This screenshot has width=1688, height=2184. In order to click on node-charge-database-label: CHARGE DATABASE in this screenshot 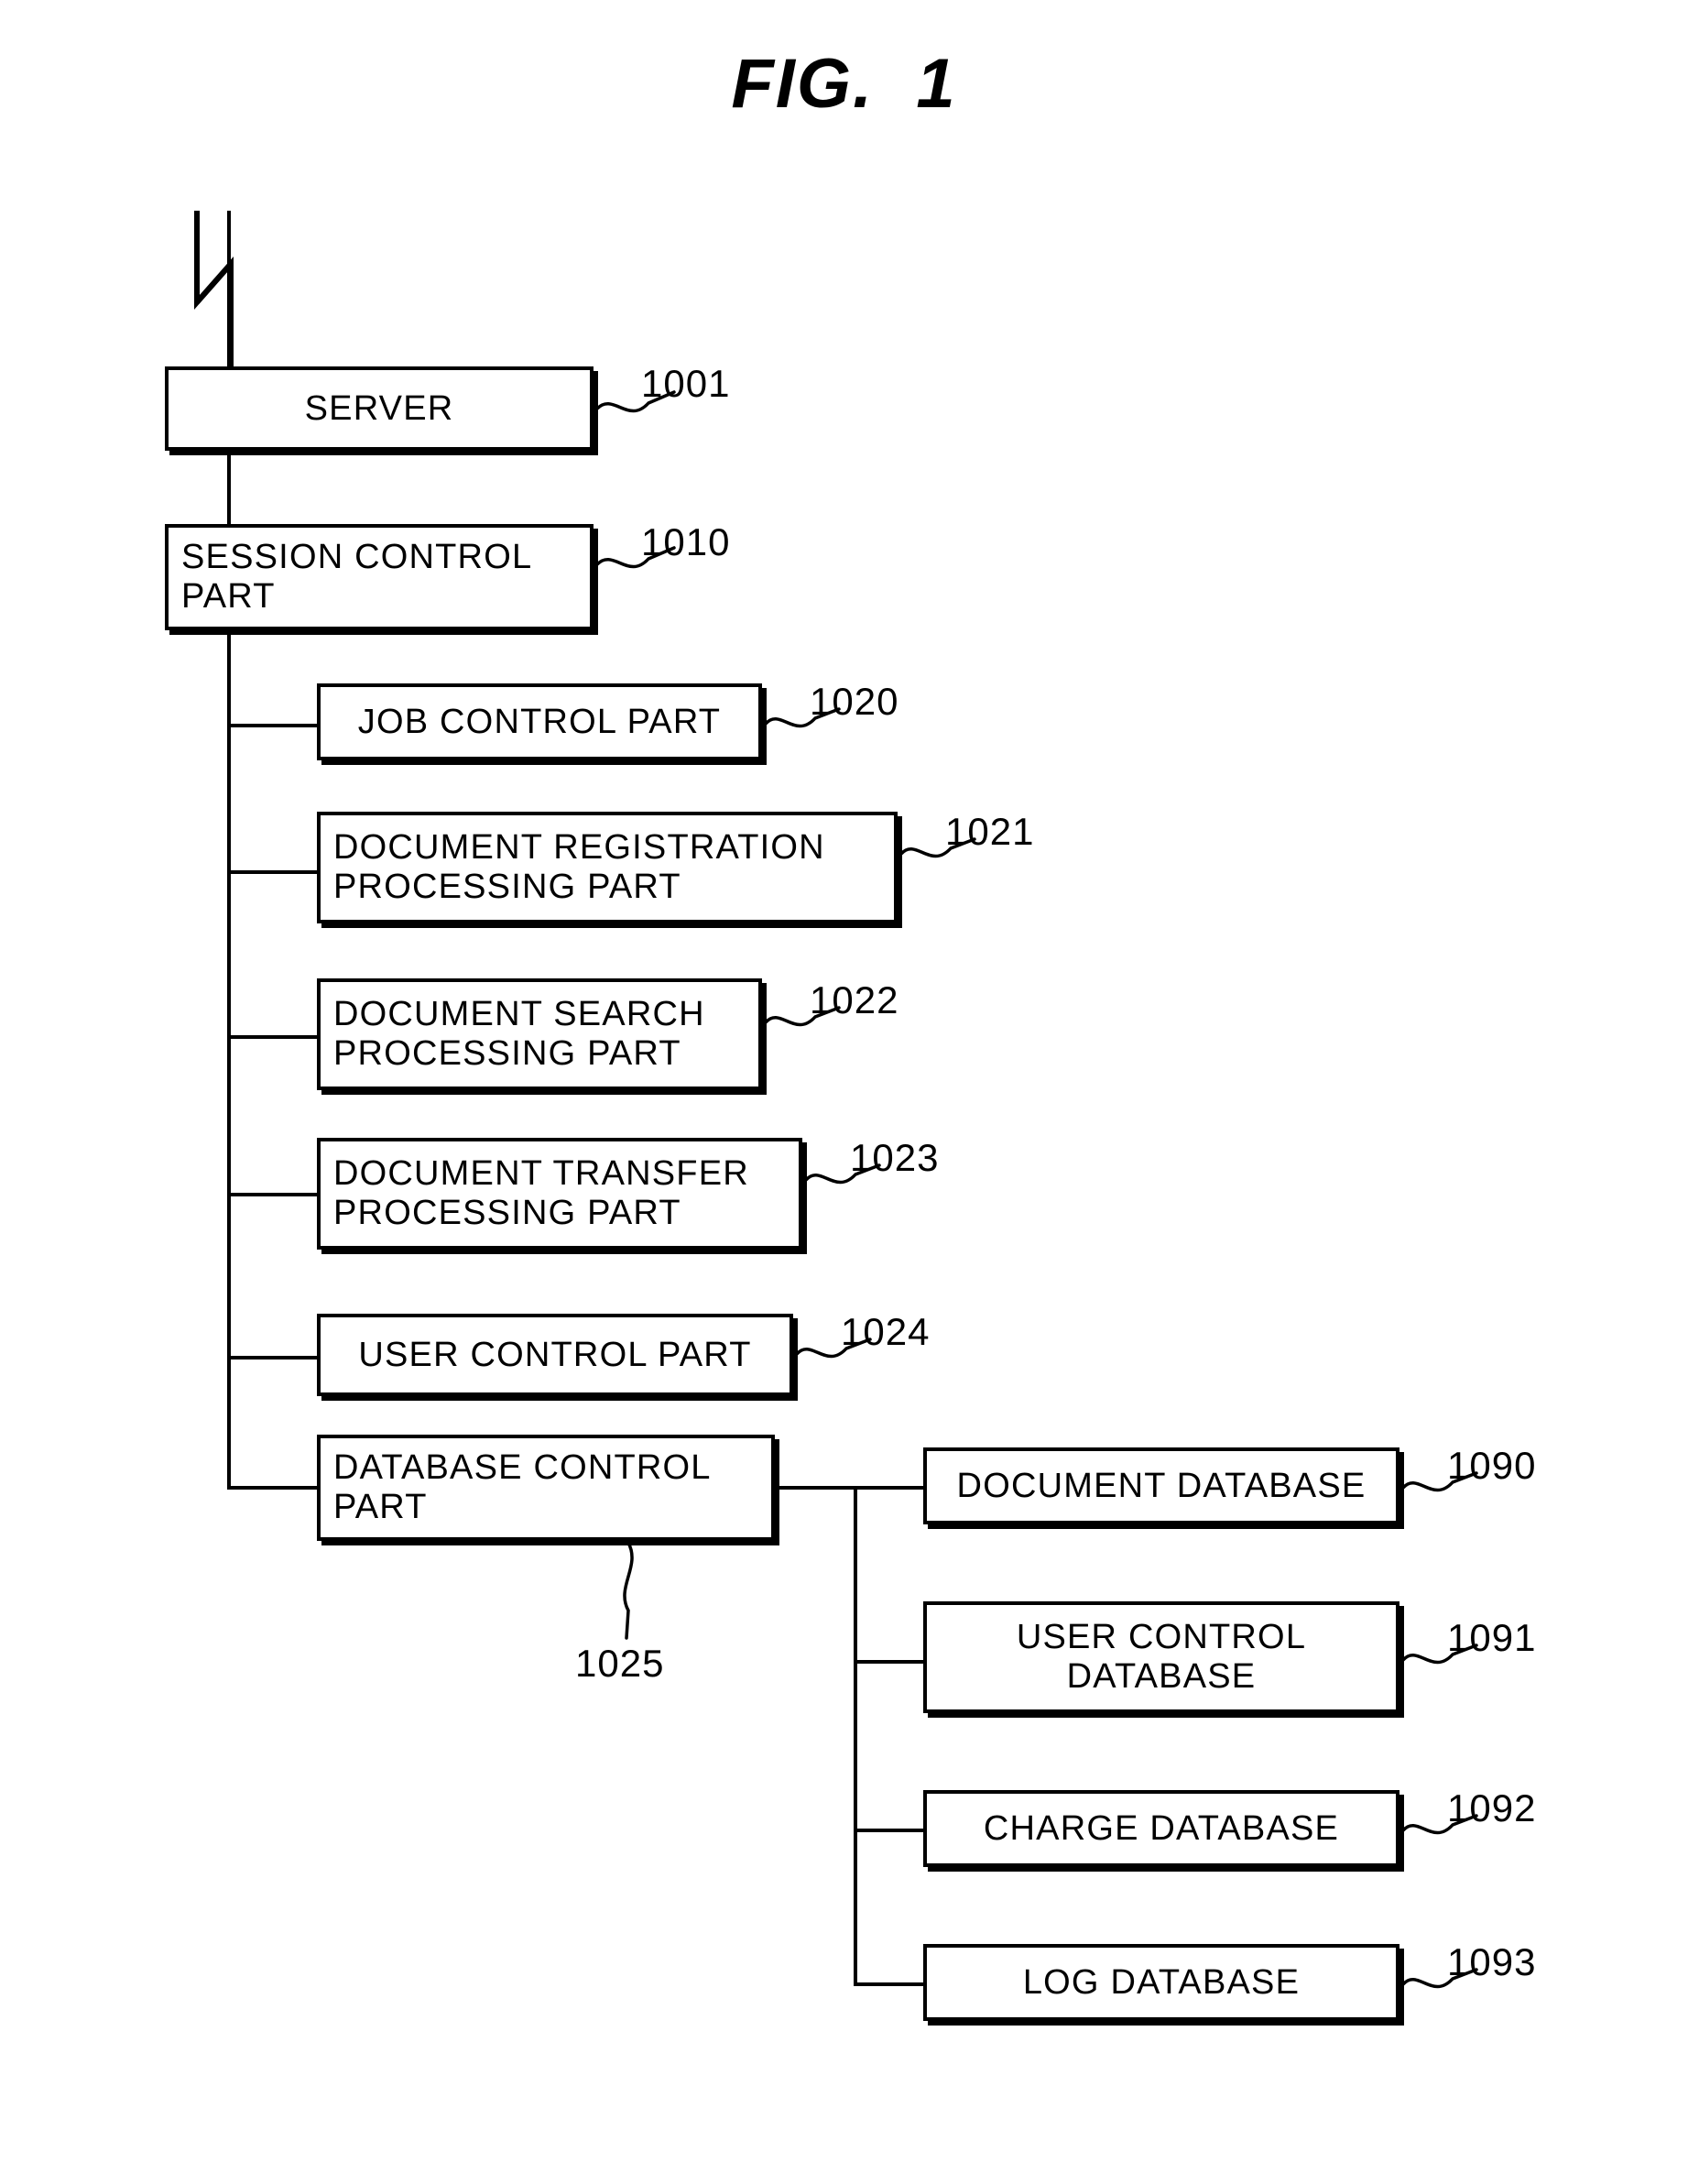, I will do `click(1161, 1828)`.